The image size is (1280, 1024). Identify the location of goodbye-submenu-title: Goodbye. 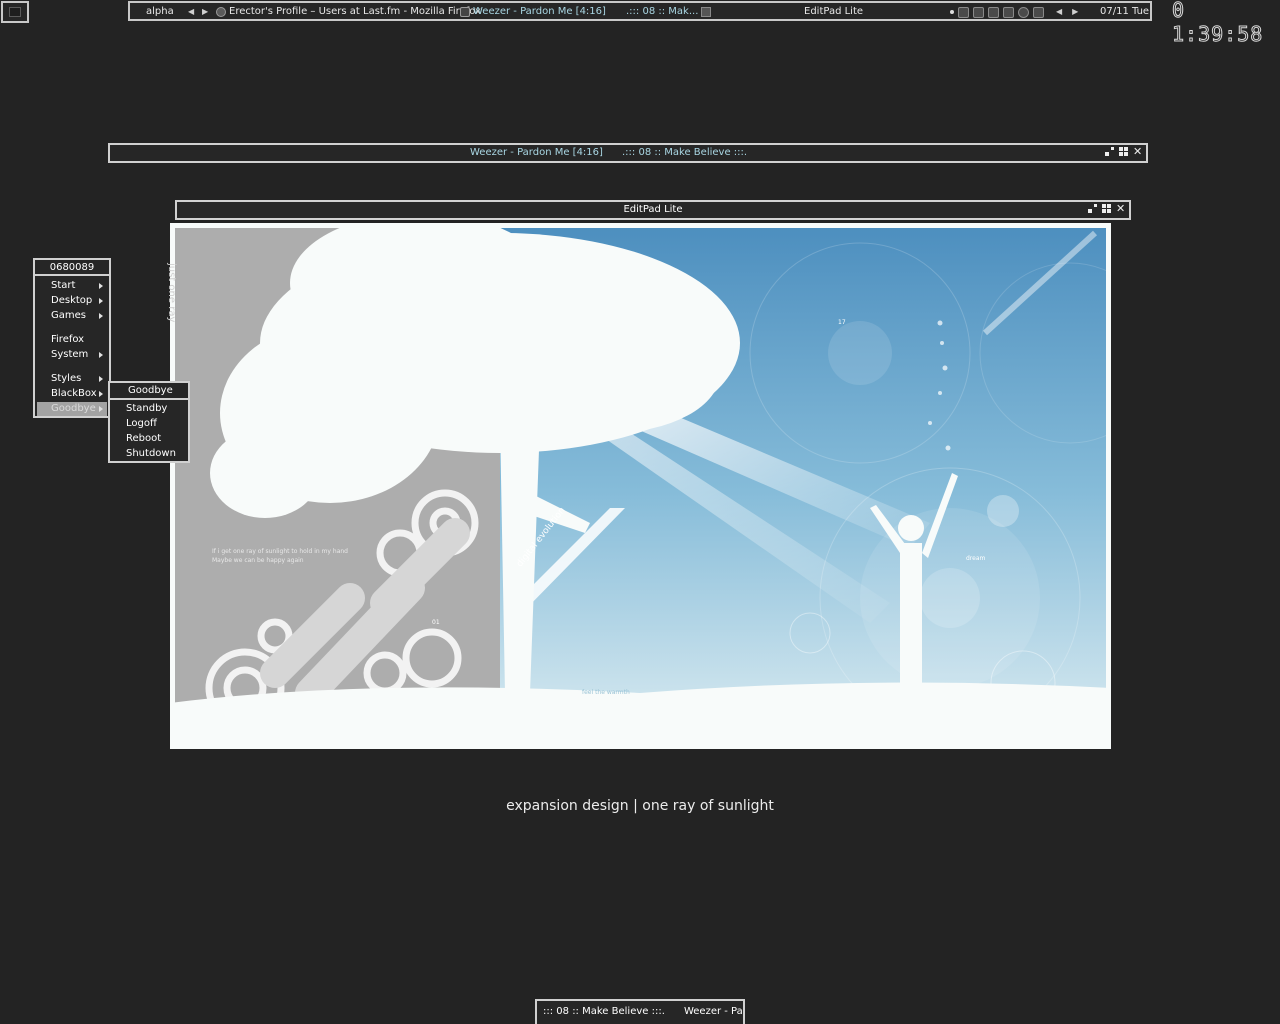
(149, 391).